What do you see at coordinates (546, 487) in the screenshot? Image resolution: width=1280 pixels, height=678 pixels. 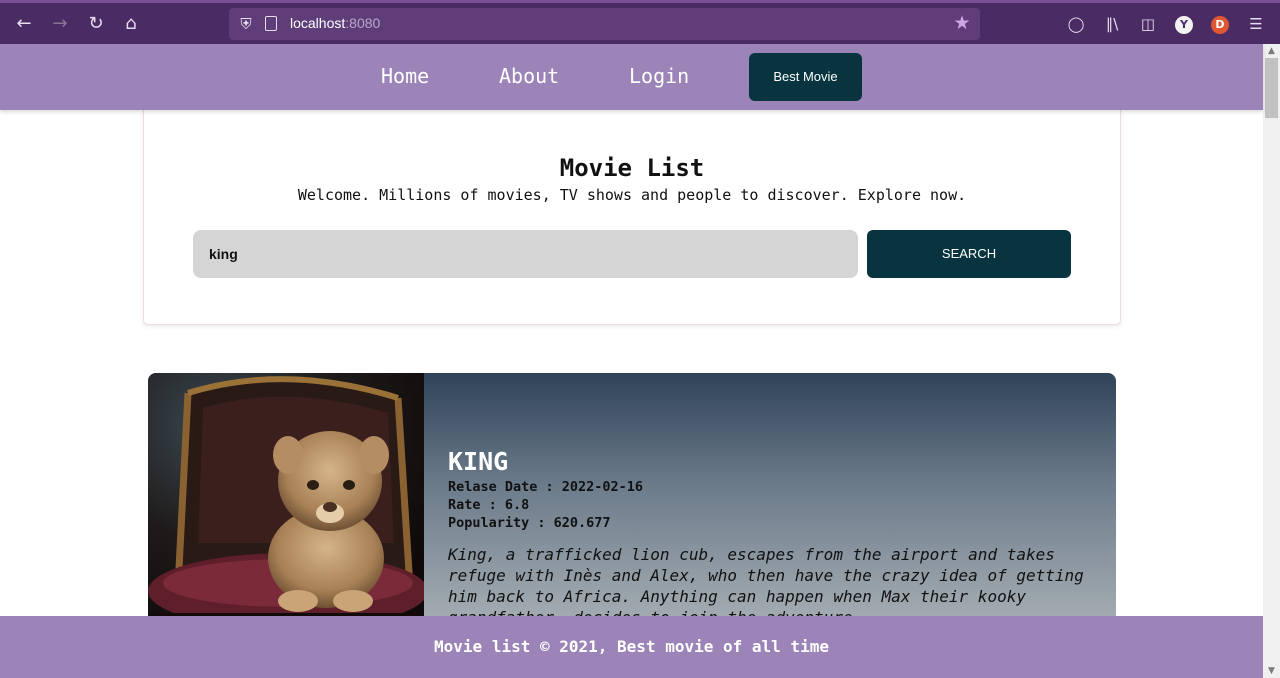 I see `movie-release-date: Relase Date : 2022-02-16` at bounding box center [546, 487].